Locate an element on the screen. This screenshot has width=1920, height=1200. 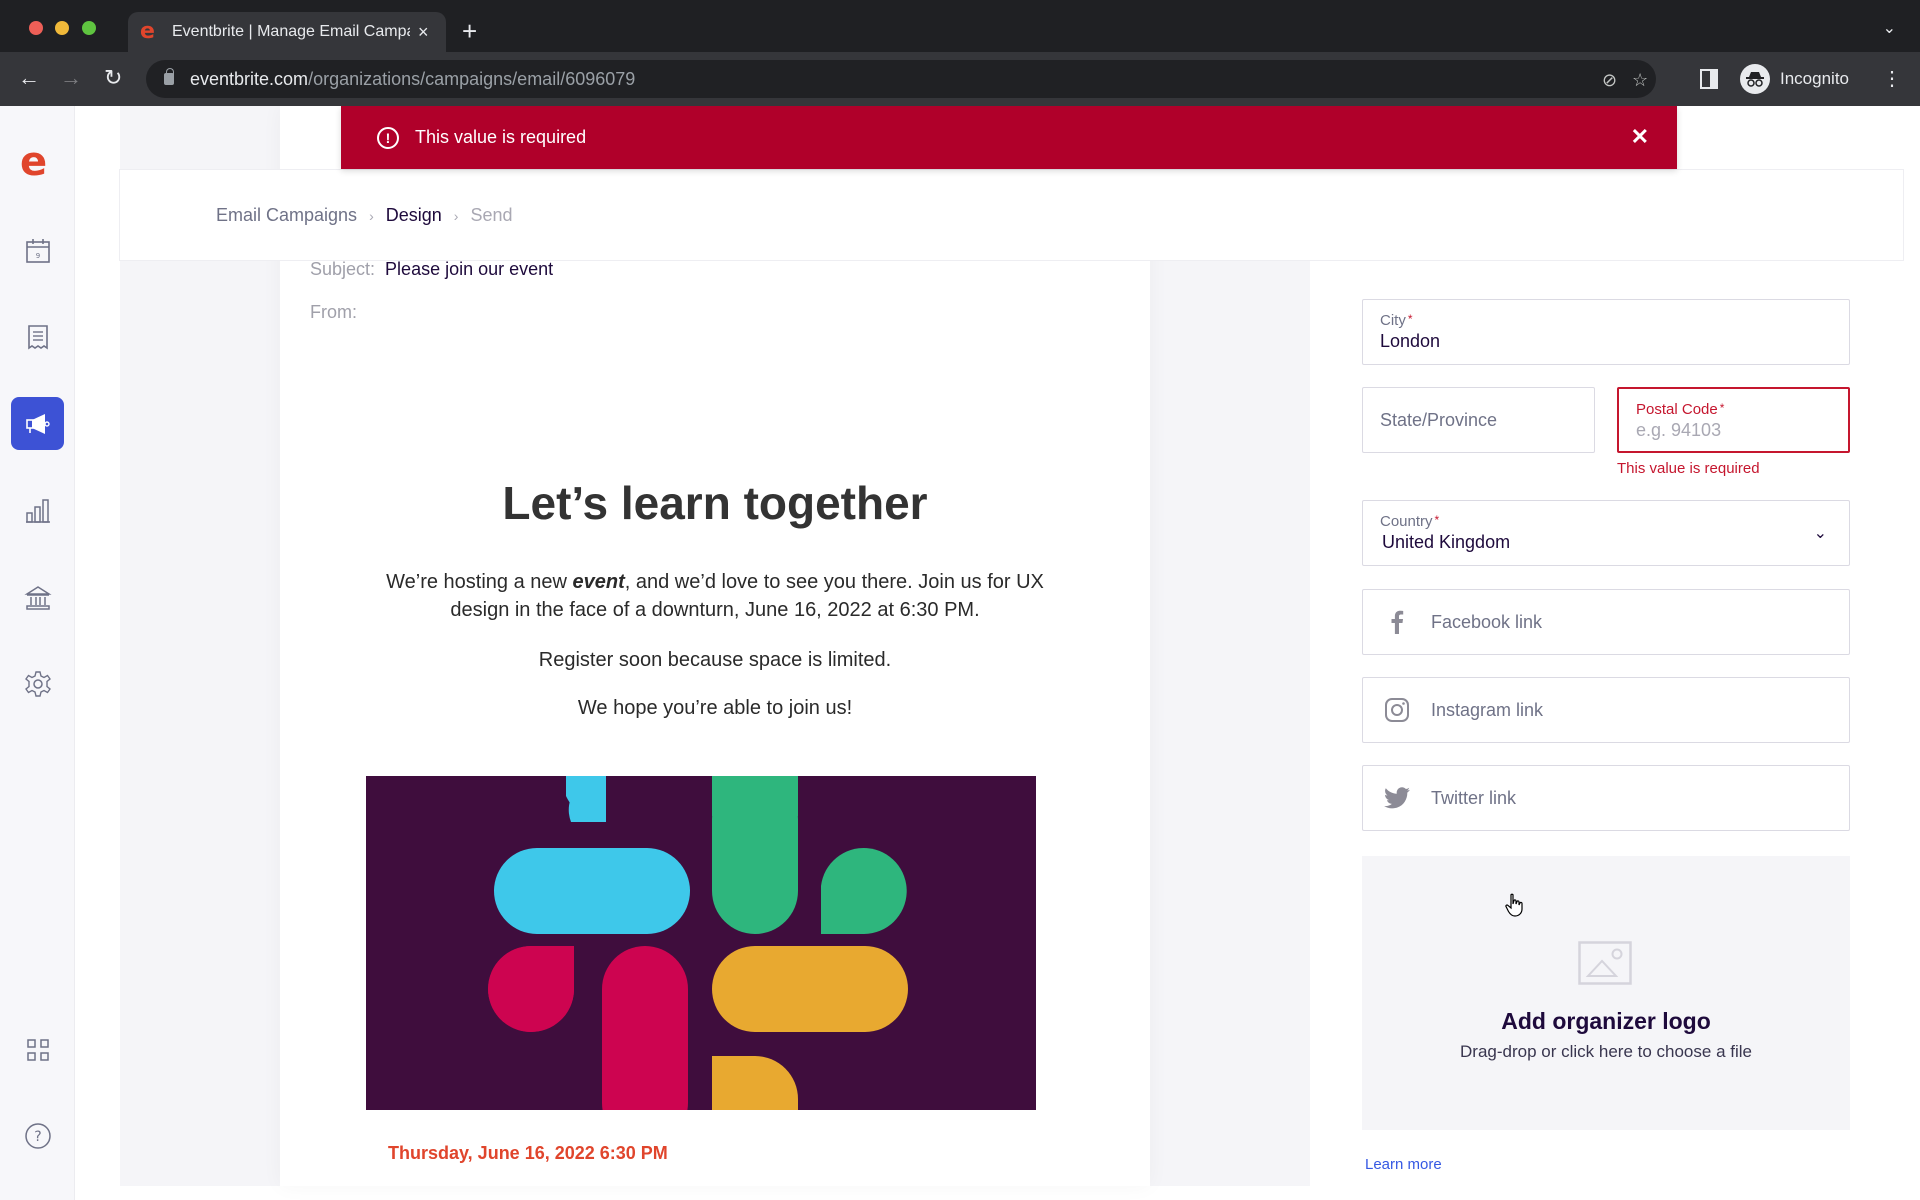
sidebar-item-events: 9 is located at coordinates (37, 250).